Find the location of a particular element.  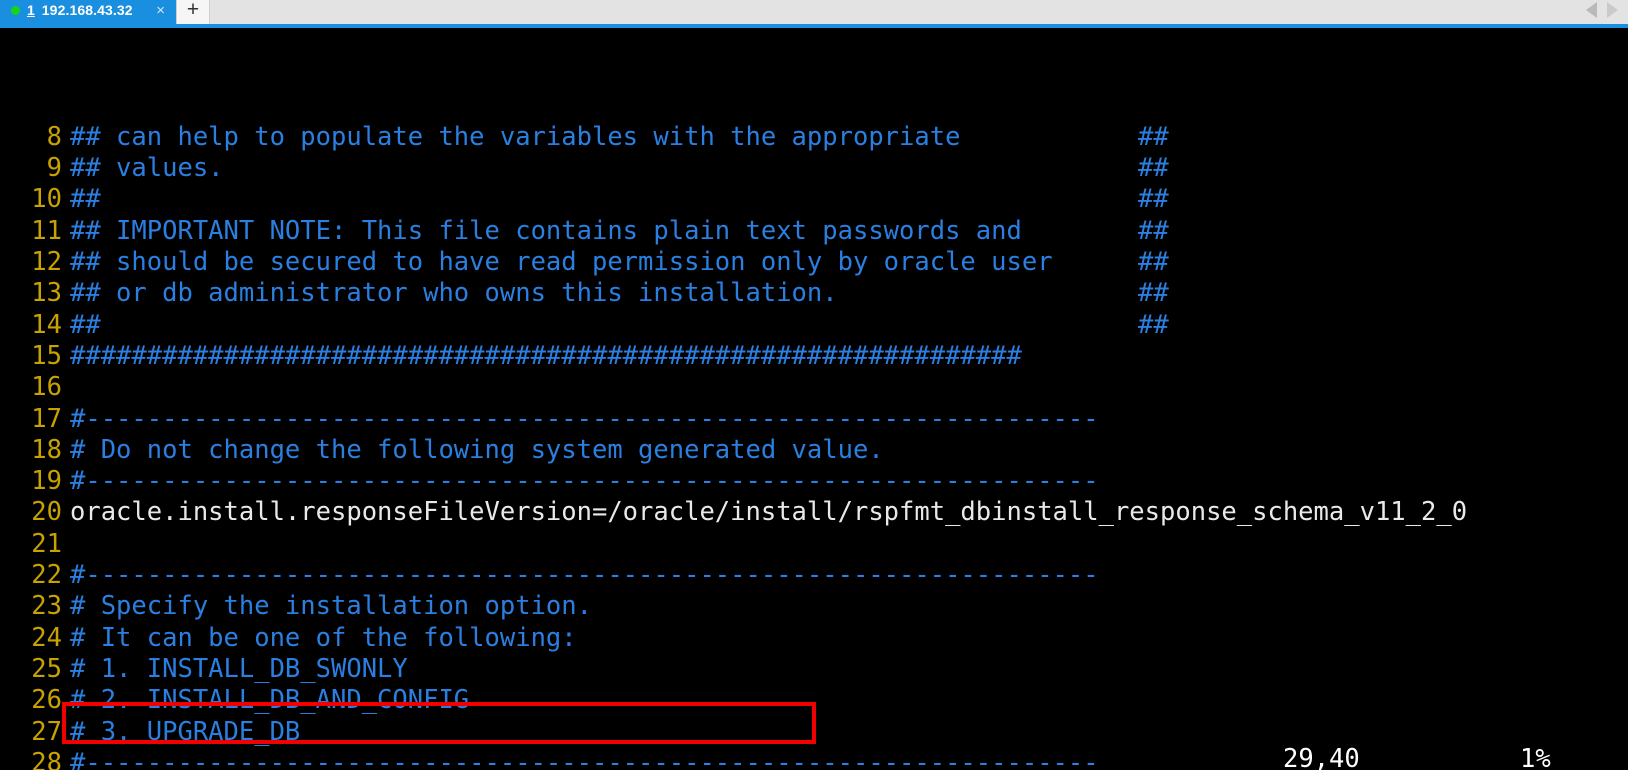

vim-status-line: -- INSERT -- 29,40 1% is located at coordinates (814, 757).